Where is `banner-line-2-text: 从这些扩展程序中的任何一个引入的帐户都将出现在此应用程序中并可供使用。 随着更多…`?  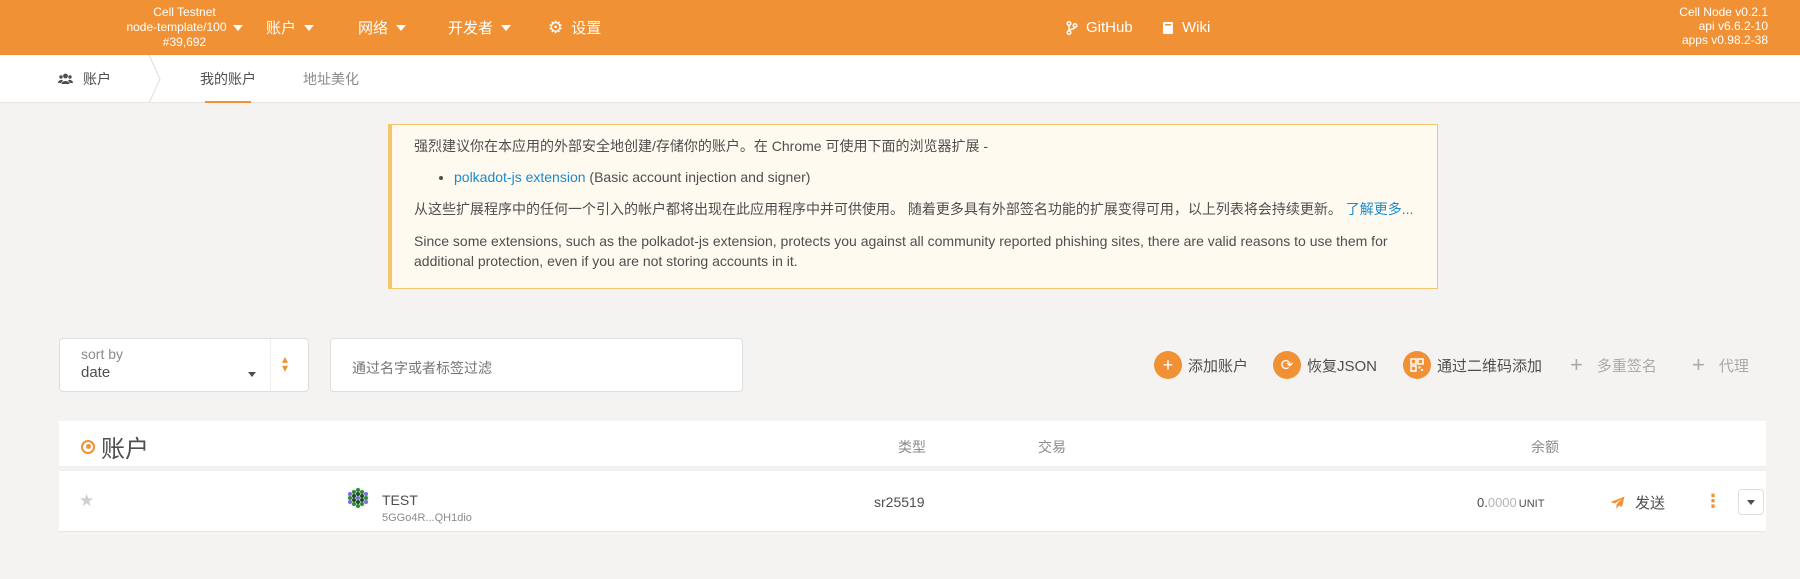 banner-line-2-text: 从这些扩展程序中的任何一个引入的帐户都将出现在此应用程序中并可供使用。 随着更多… is located at coordinates (878, 209).